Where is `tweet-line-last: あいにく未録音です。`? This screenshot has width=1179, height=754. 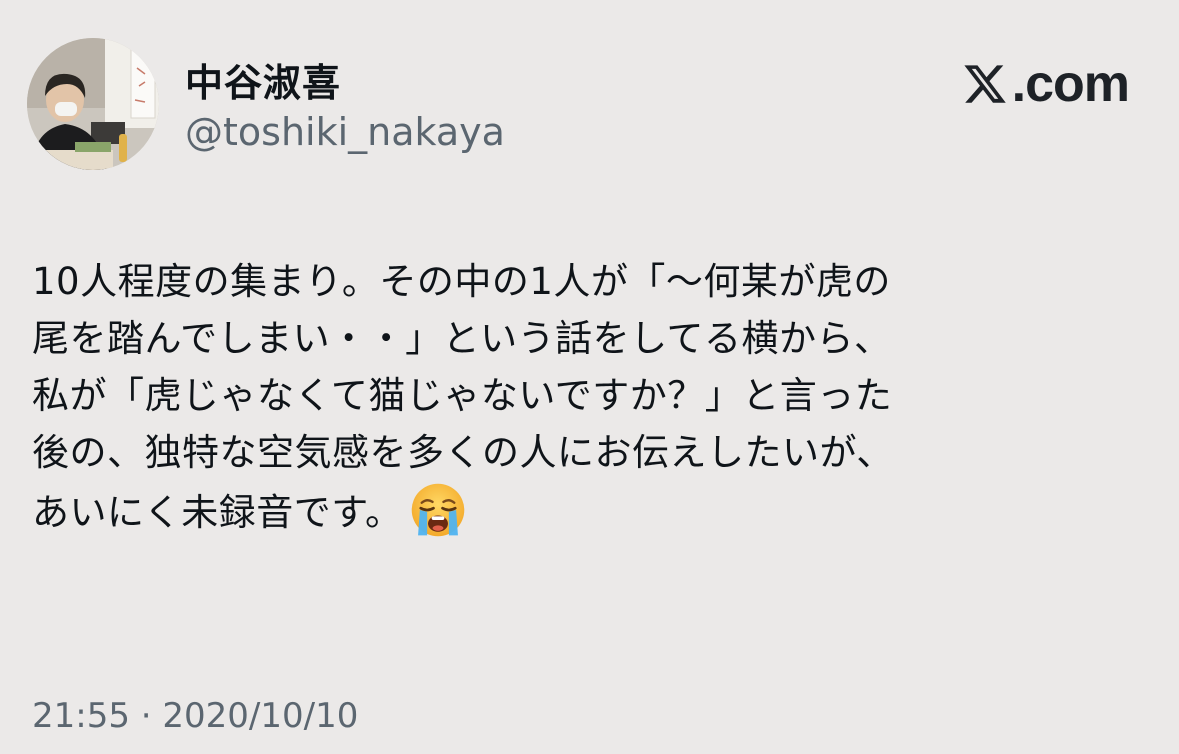 tweet-line-last: あいにく未録音です。 is located at coordinates (589, 511).